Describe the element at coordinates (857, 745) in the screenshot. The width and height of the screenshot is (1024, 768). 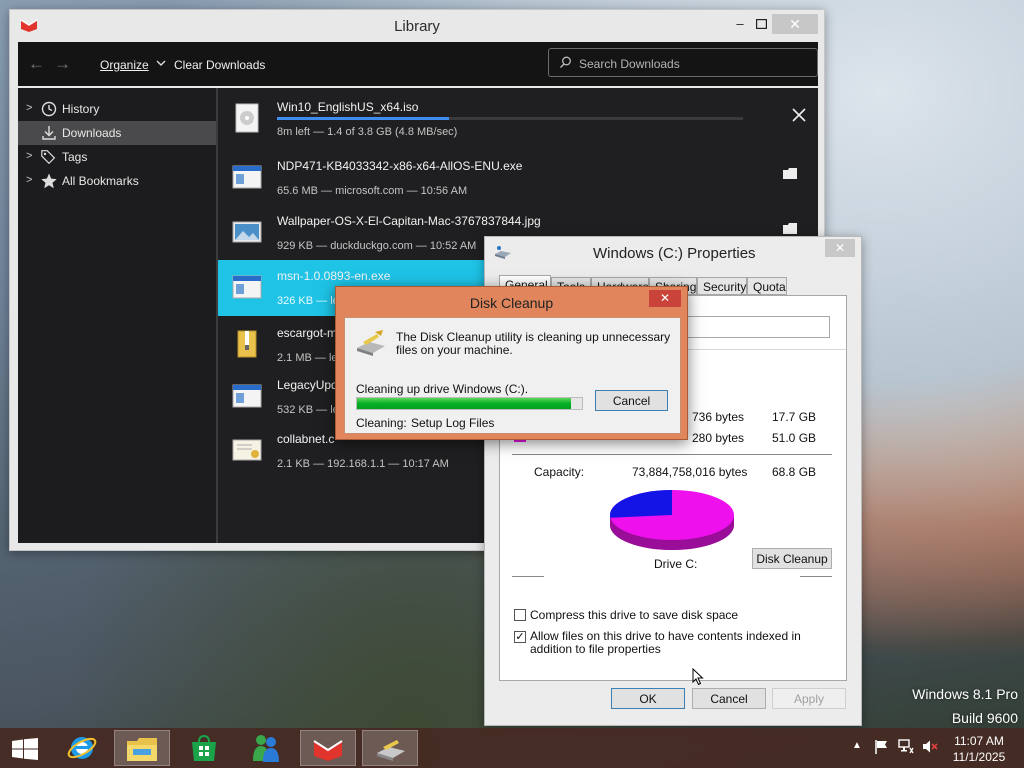
I see `show-hidden-icons-icon: ▲` at that location.